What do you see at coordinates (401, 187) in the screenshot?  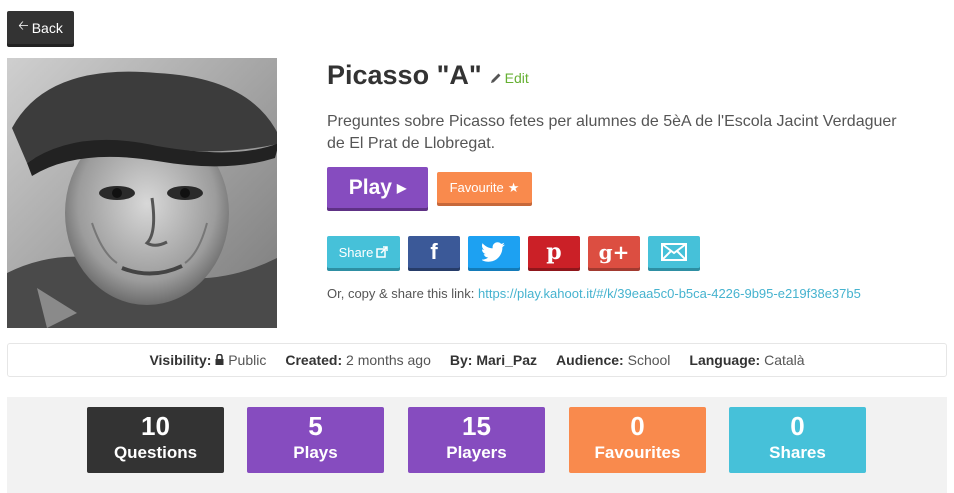 I see `play-triangle-icon: ▶` at bounding box center [401, 187].